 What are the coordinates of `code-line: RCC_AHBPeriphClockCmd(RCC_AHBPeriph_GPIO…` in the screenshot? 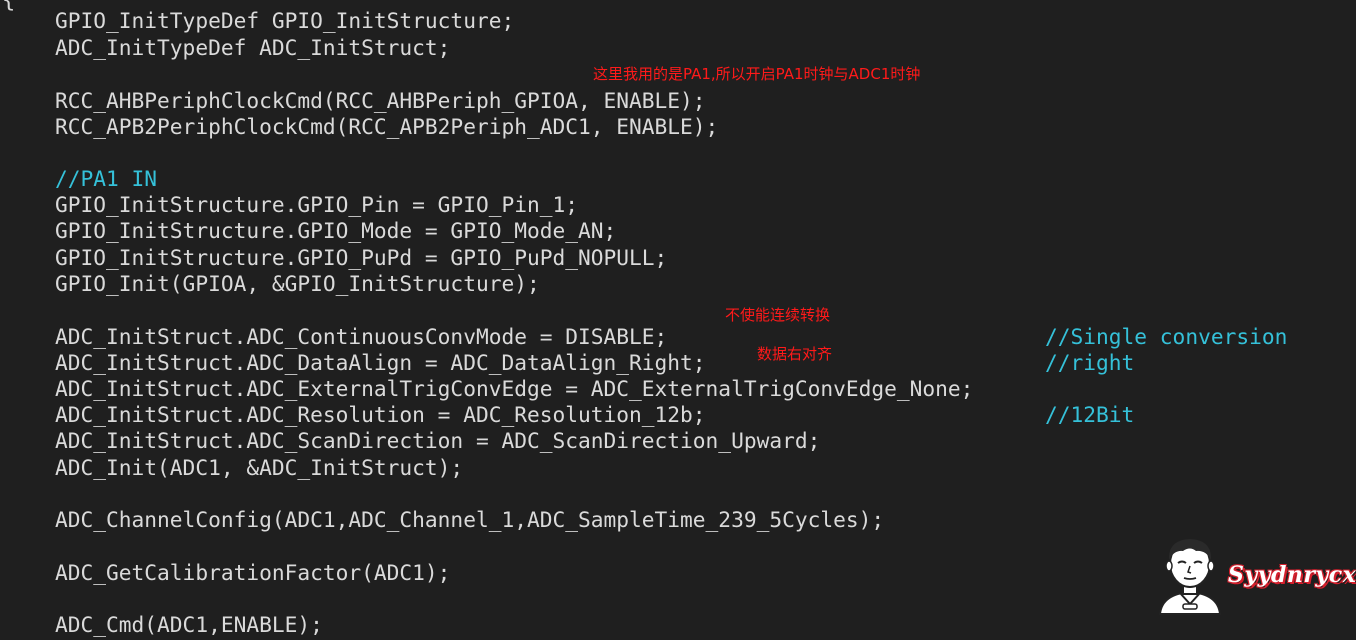 It's located at (380, 100).